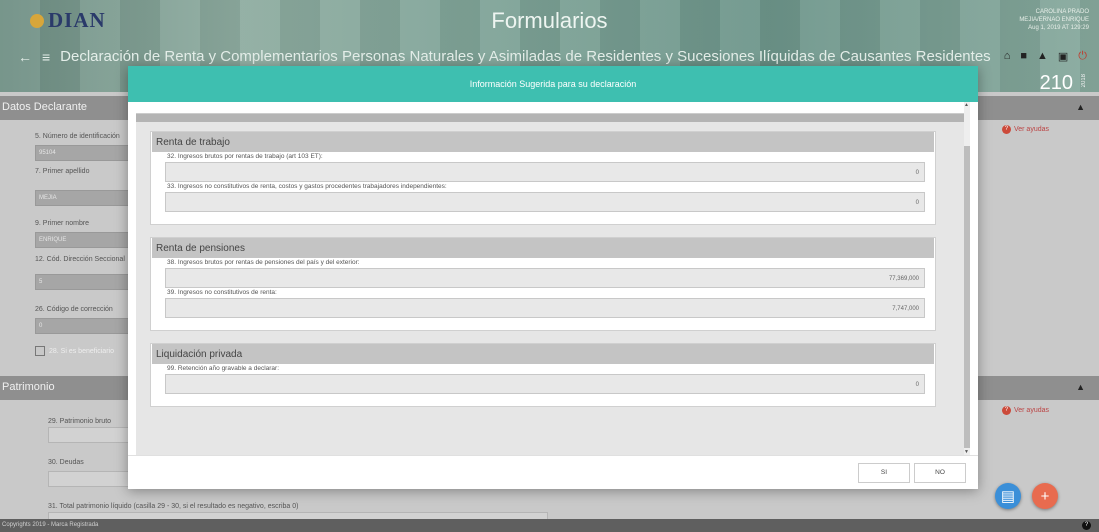 The width and height of the screenshot is (1099, 532). I want to click on menu-icon: ≡, so click(46, 57).